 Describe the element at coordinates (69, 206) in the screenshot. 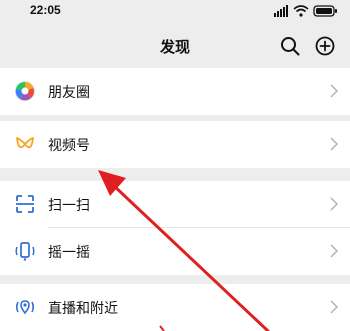

I see `menu-item-label: 扫一扫` at that location.